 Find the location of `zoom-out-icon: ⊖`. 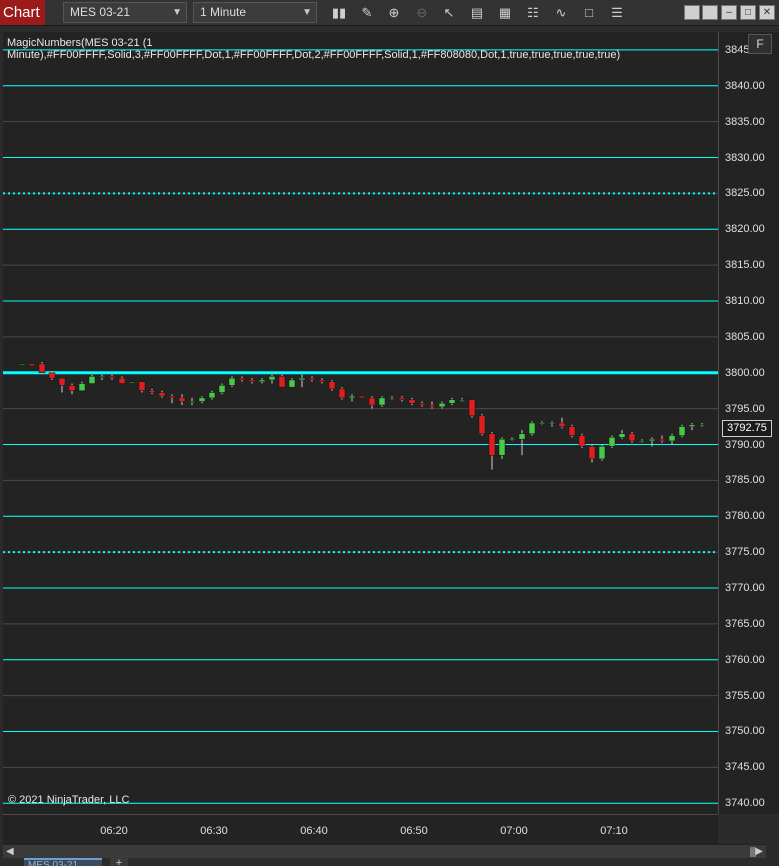

zoom-out-icon: ⊖ is located at coordinates (422, 13).